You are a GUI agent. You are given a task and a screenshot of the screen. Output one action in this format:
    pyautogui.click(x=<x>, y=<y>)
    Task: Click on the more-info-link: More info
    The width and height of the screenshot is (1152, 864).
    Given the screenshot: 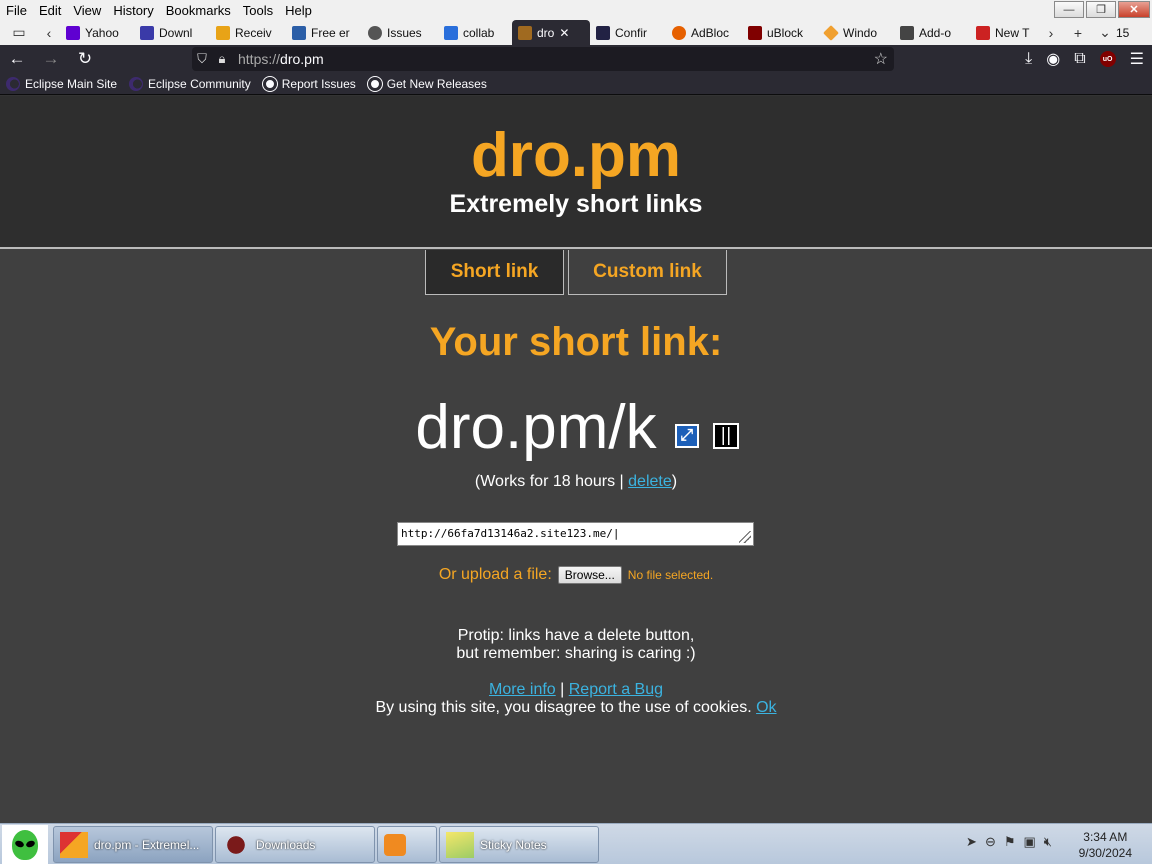 What is the action you would take?
    pyautogui.click(x=522, y=689)
    